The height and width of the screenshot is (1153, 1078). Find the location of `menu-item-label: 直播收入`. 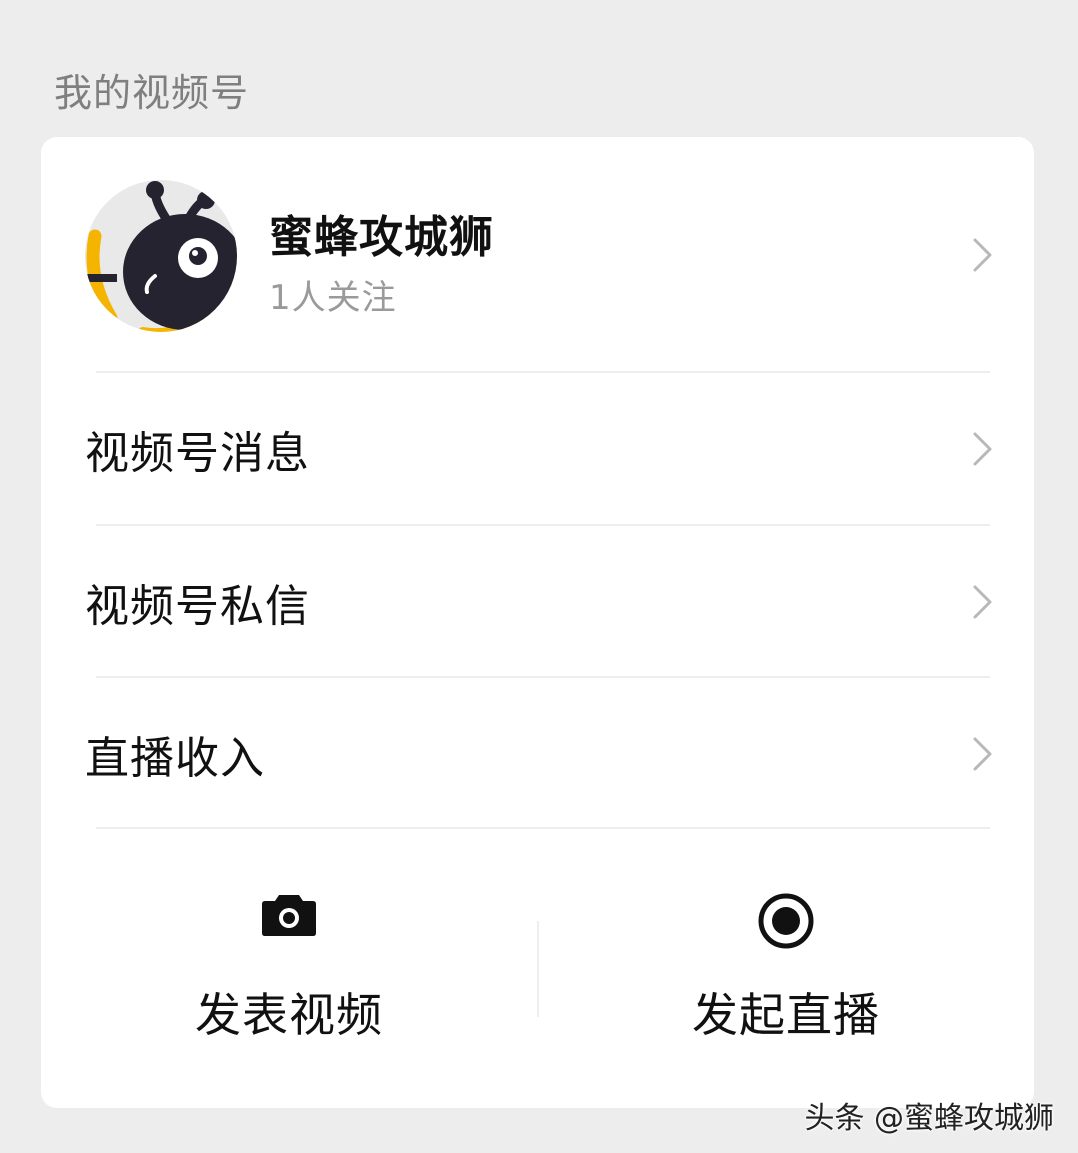

menu-item-label: 直播收入 is located at coordinates (175, 758).